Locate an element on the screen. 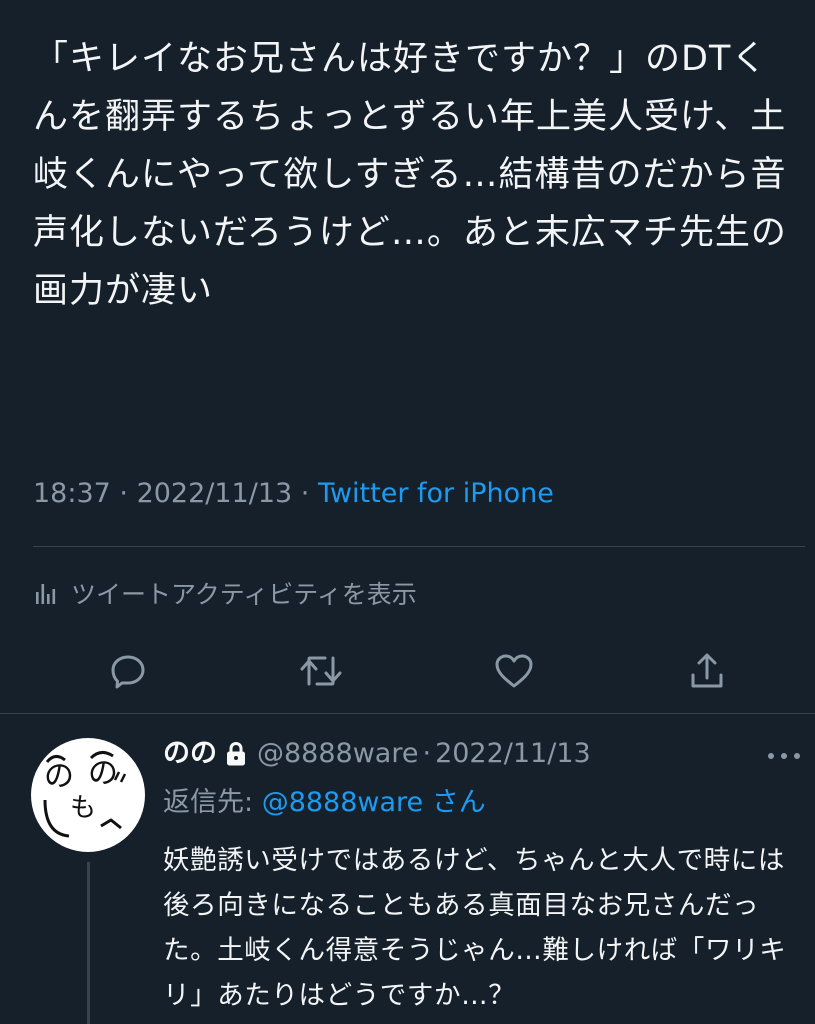  reply-author-handle: @8888ware is located at coordinates (337, 754).